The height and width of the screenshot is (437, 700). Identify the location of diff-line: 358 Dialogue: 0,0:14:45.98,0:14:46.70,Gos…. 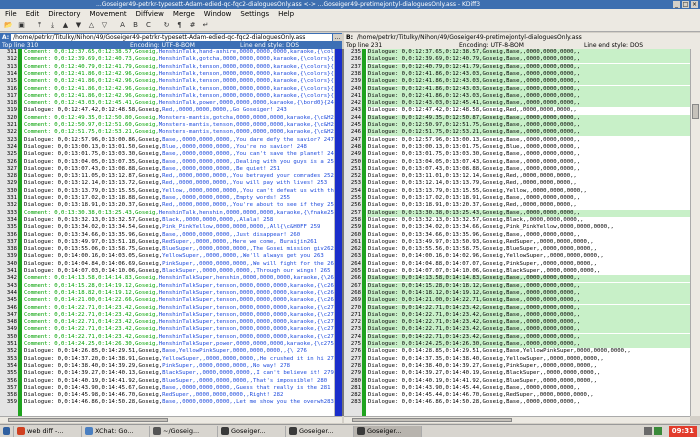
(171, 395).